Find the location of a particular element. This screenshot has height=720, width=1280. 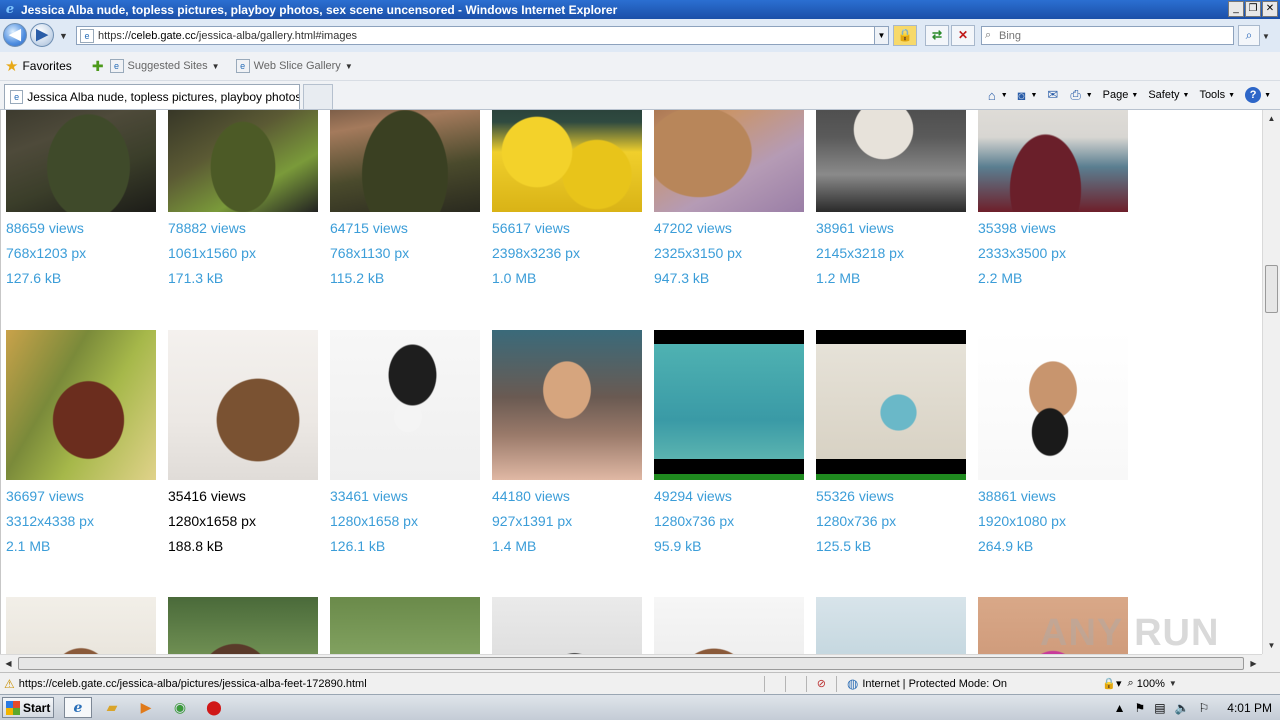

view-count: 78882 views is located at coordinates (243, 228).